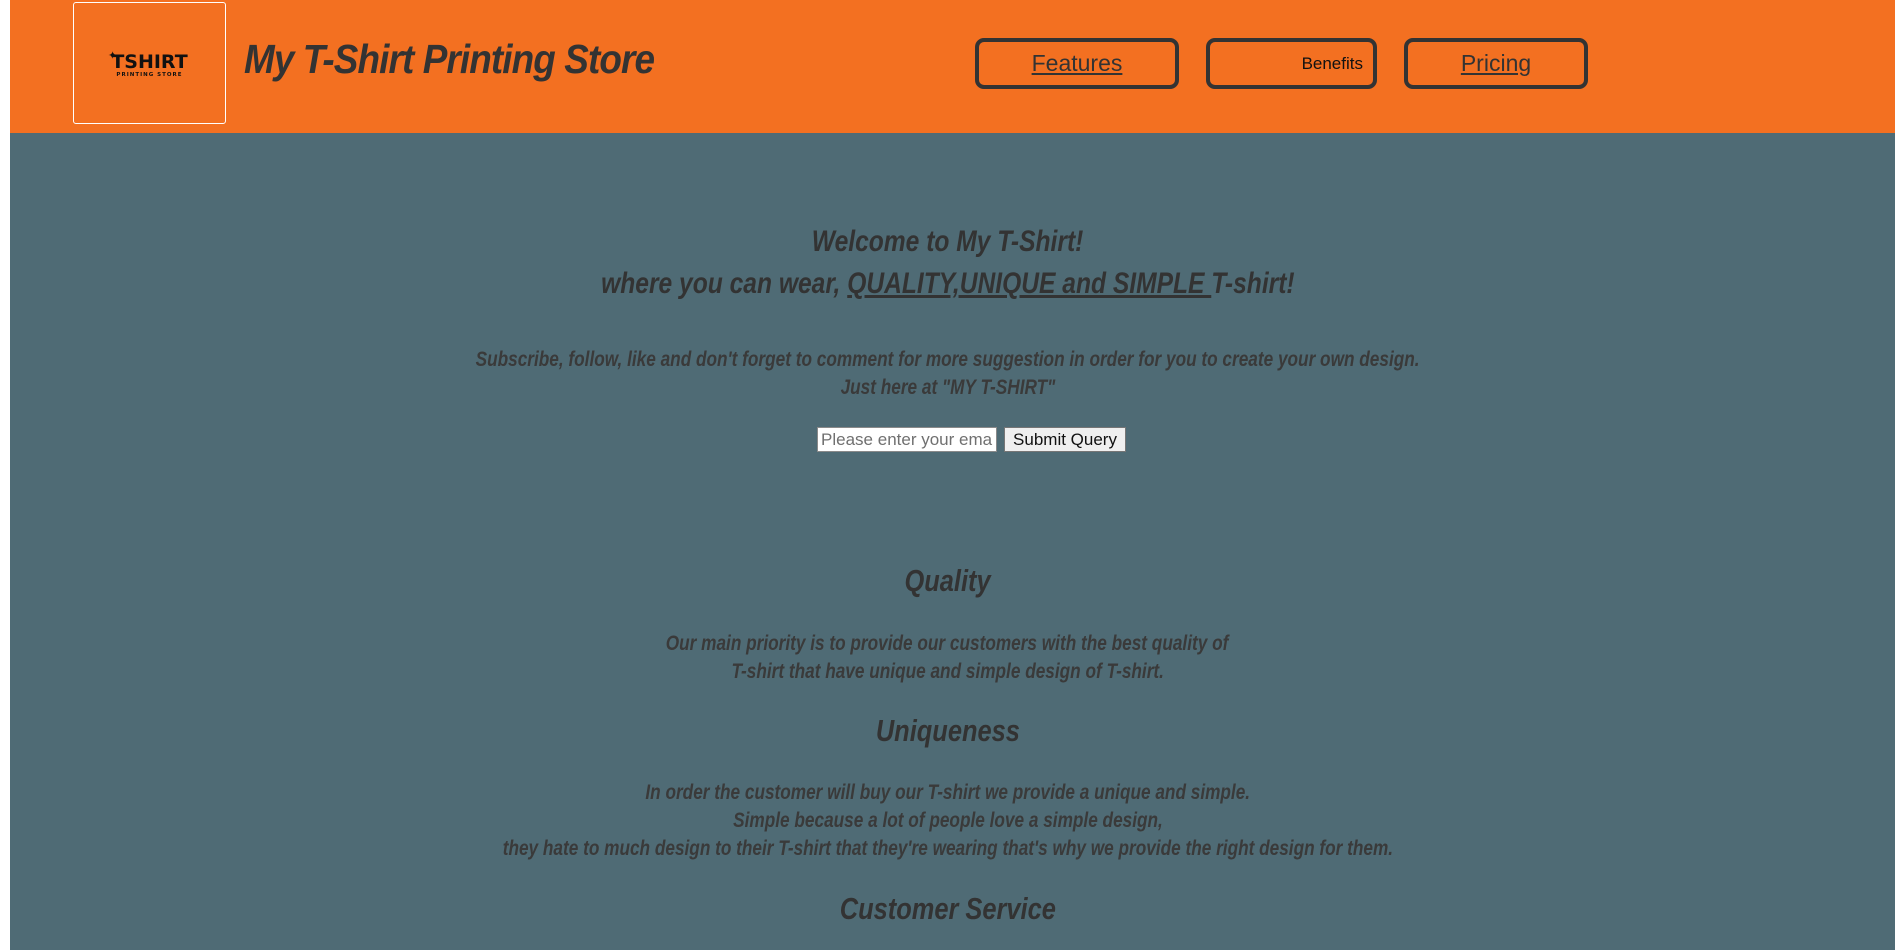 This screenshot has height=950, width=1895. I want to click on logo-subtext: PRINTING STORE, so click(149, 75).